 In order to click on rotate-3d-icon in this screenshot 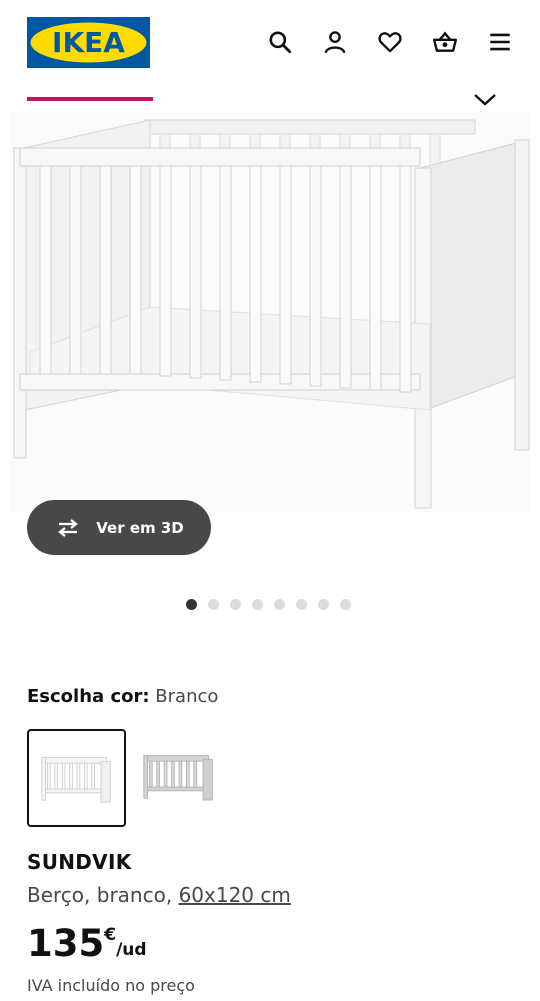, I will do `click(68, 527)`.